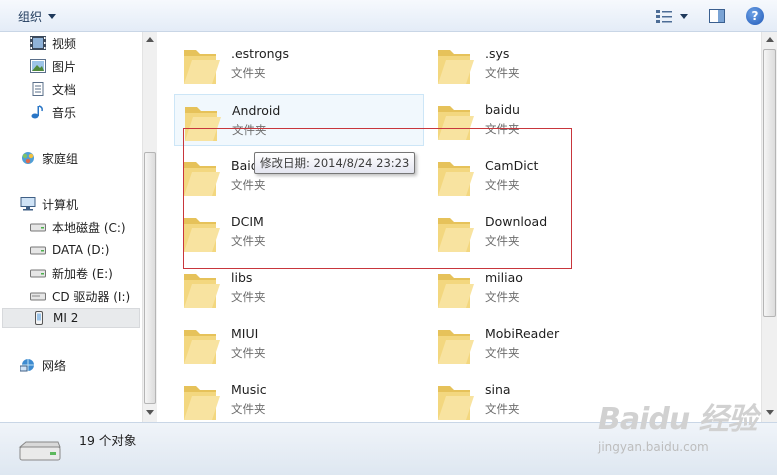  I want to click on sidebar-item-pictures: 图片, so click(53, 66).